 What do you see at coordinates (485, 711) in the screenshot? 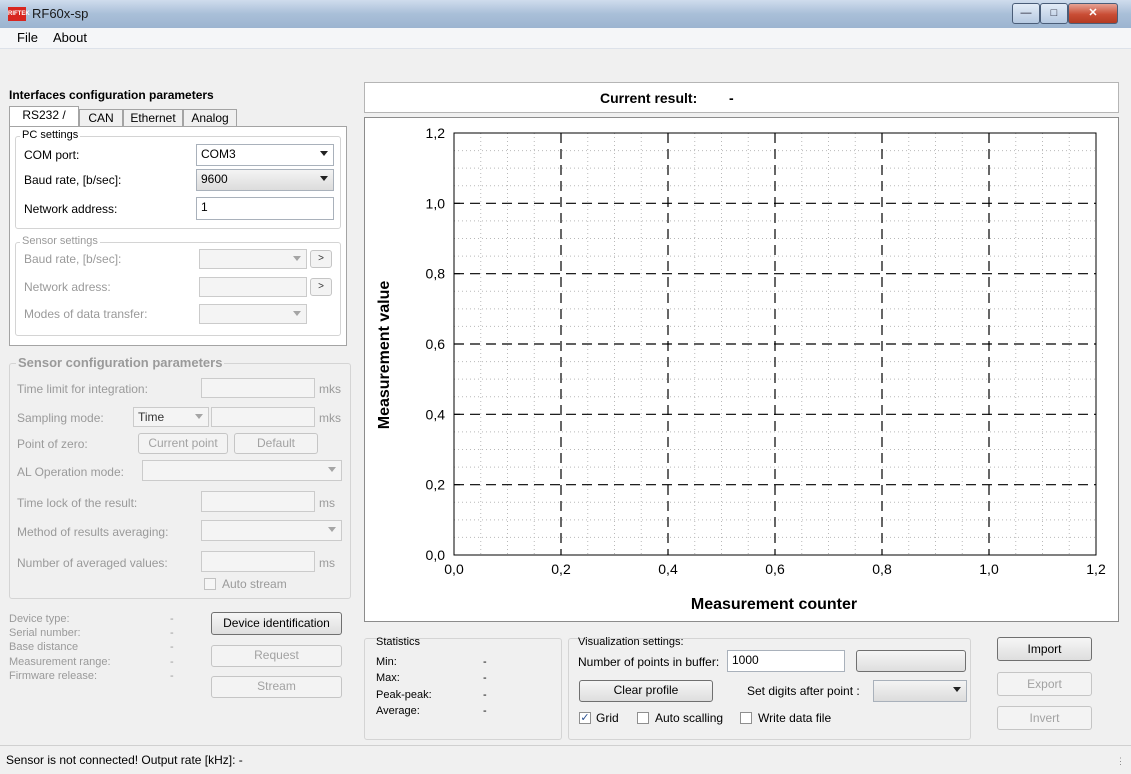
I see `stat-average-value: -` at bounding box center [485, 711].